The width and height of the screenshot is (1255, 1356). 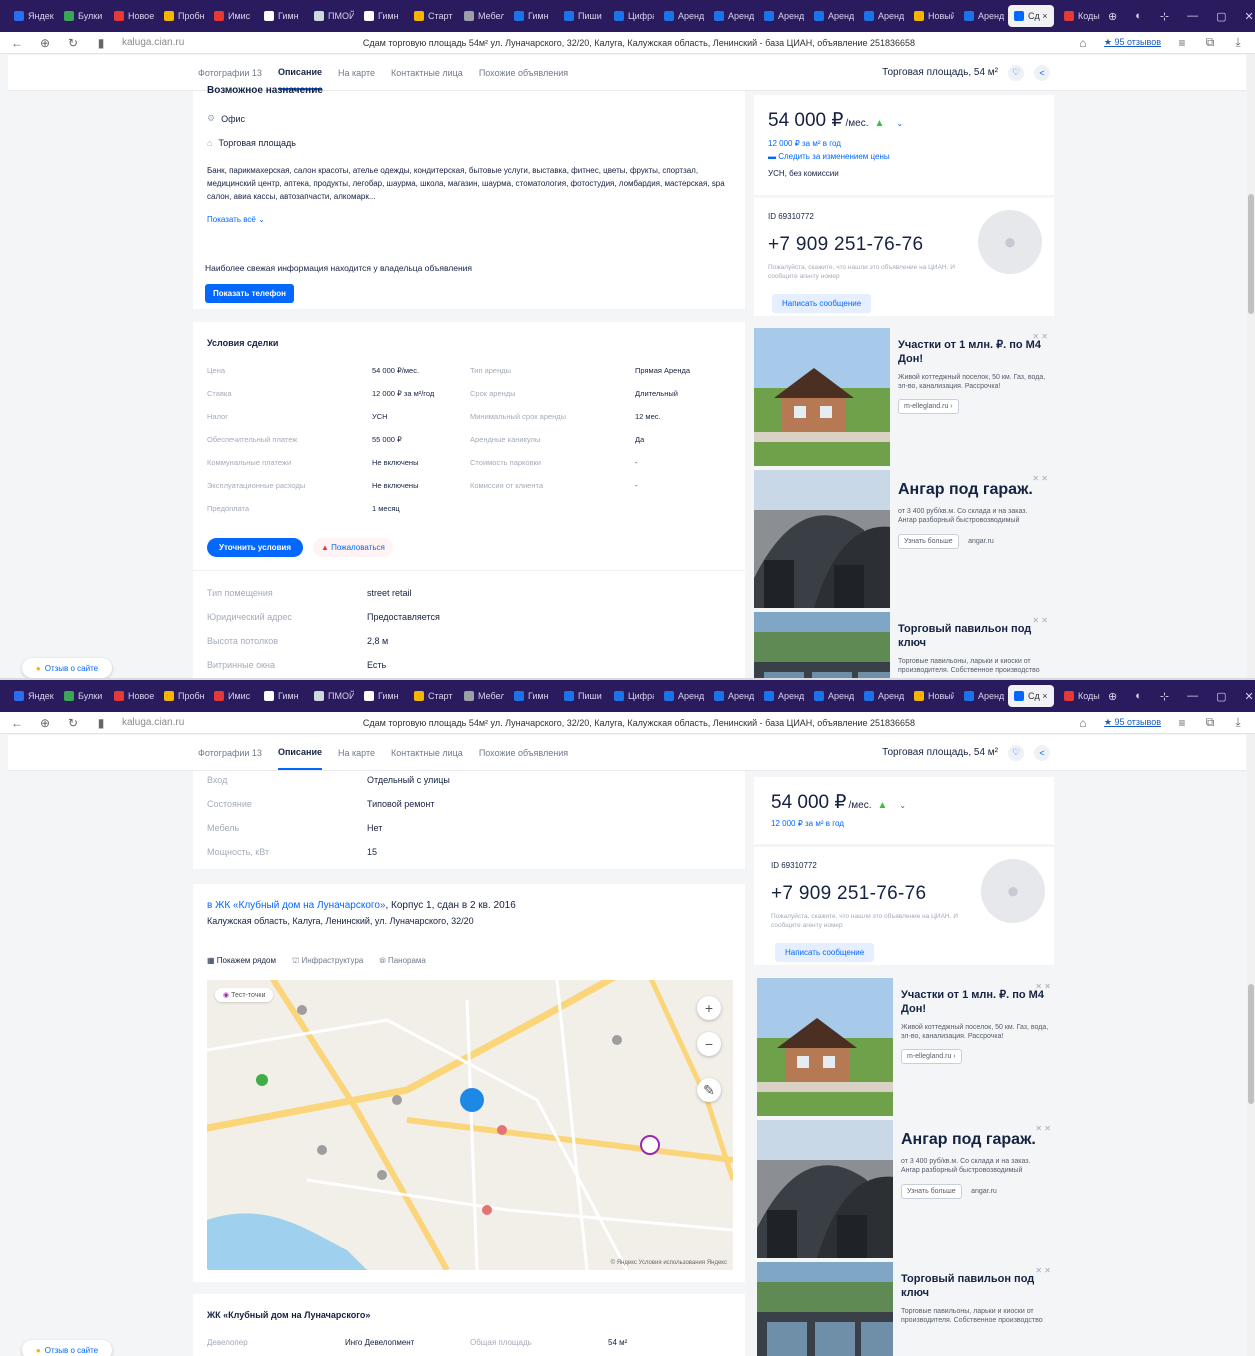 I want to click on price-history-icon: ⌄, so click(x=902, y=805).